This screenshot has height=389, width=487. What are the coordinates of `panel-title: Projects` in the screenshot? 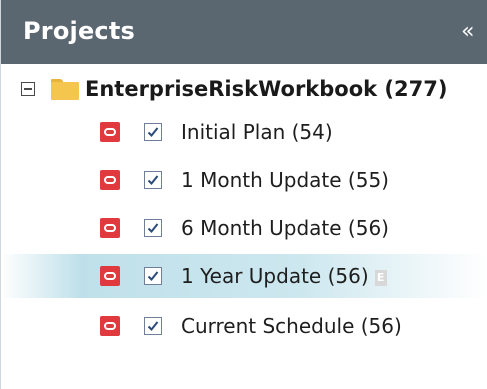 It's located at (79, 31).